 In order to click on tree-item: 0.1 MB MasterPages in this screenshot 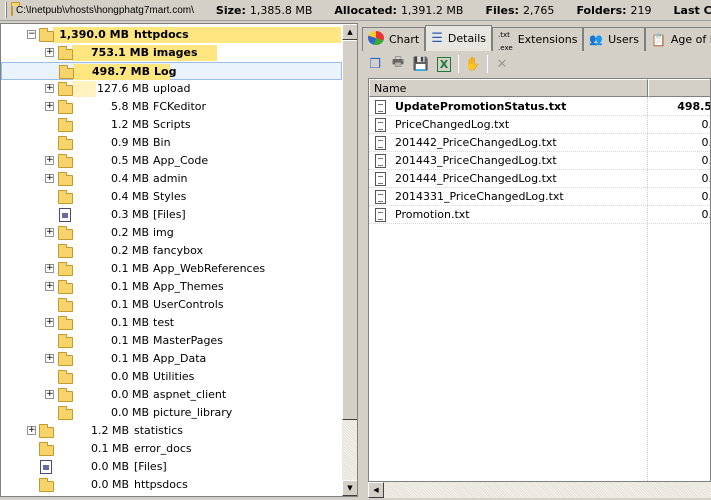, I will do `click(171, 341)`.